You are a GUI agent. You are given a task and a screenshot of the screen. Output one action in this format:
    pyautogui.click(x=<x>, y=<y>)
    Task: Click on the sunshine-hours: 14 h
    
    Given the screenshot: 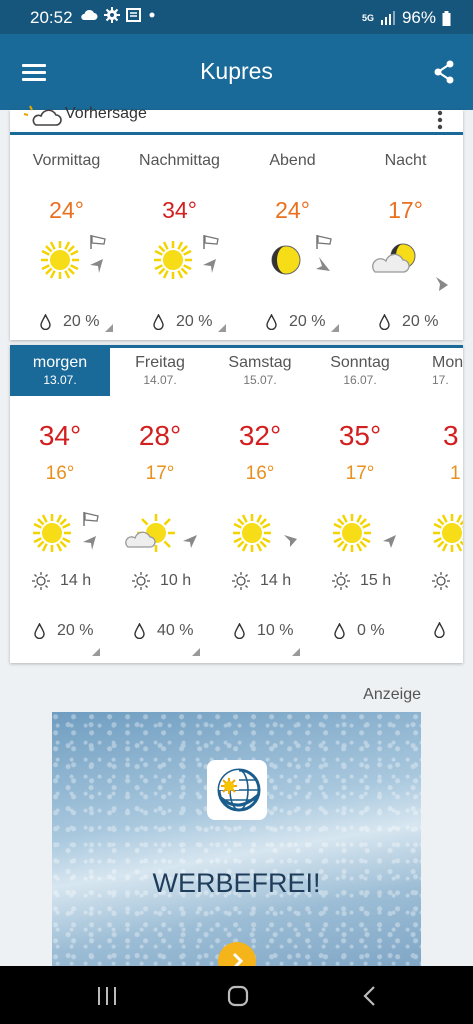 What is the action you would take?
    pyautogui.click(x=261, y=581)
    